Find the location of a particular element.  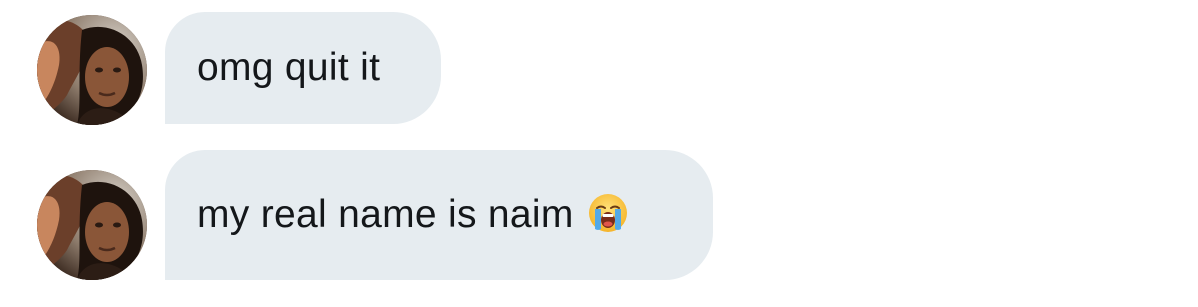

loudly-crying-face-emoji-icon is located at coordinates (608, 213).